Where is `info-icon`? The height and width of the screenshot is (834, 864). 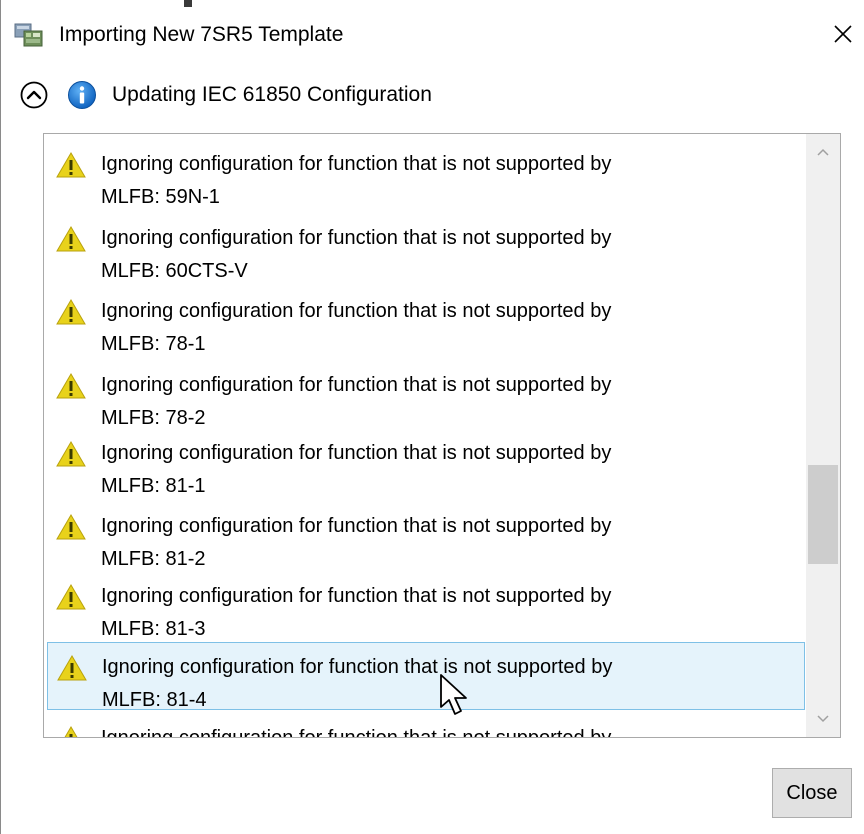 info-icon is located at coordinates (82, 95).